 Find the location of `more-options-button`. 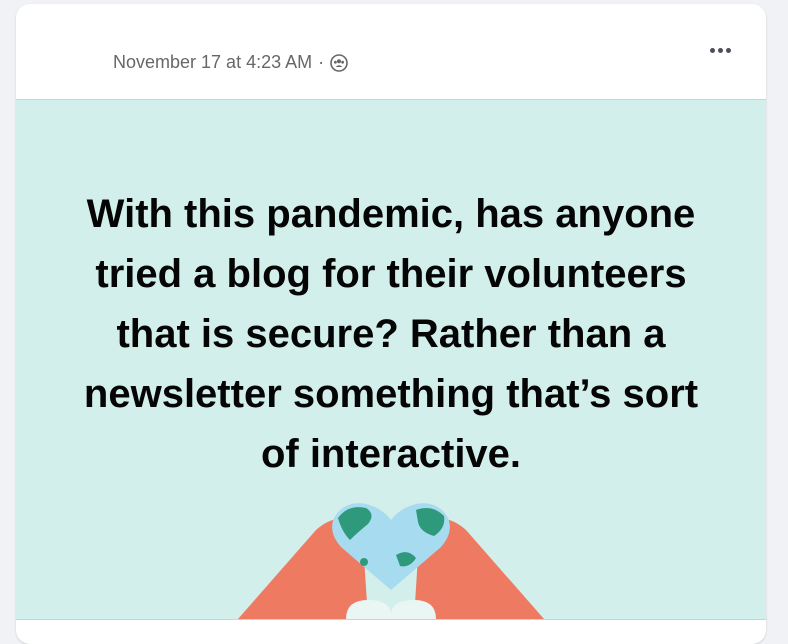

more-options-button is located at coordinates (720, 50).